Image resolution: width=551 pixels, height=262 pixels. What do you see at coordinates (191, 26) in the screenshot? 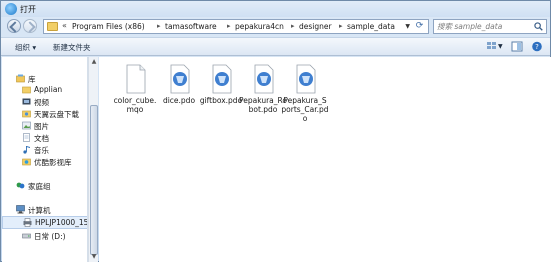
I see `breadcrumb-tamasoftware: tamasoftware` at bounding box center [191, 26].